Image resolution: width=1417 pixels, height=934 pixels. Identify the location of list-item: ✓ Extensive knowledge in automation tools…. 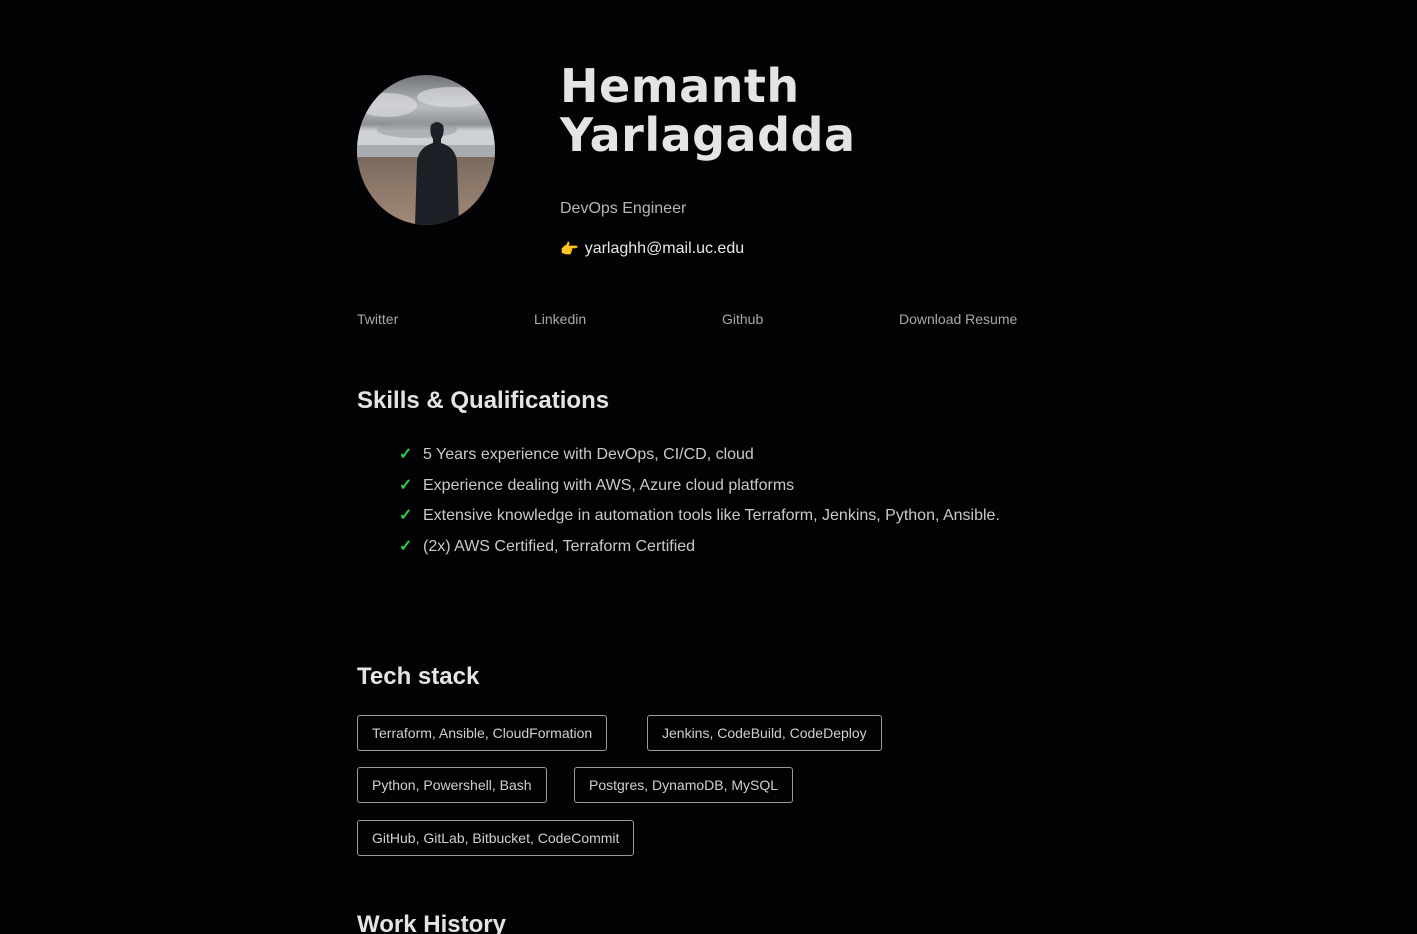
(707, 516).